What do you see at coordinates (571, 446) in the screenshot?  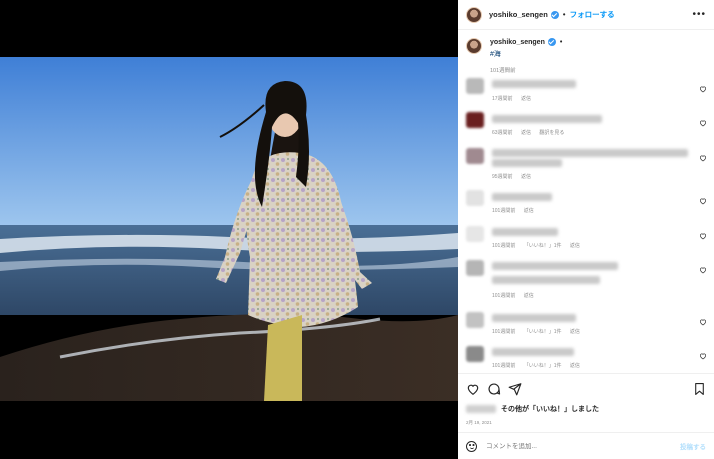 I see `comment-input` at bounding box center [571, 446].